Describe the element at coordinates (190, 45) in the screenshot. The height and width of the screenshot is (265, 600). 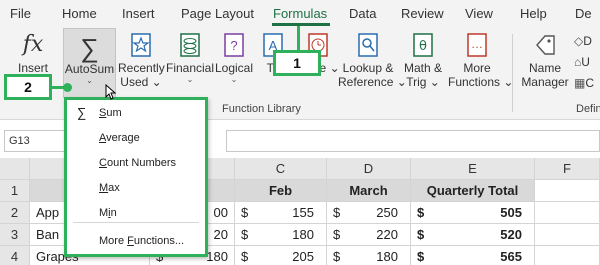
I see `financial-icon` at that location.